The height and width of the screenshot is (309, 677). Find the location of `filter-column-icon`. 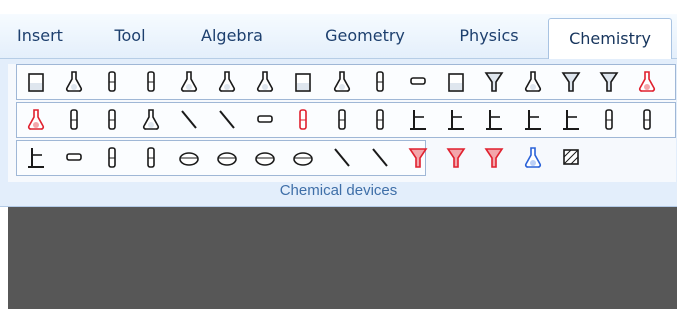

filter-column-icon is located at coordinates (112, 120).